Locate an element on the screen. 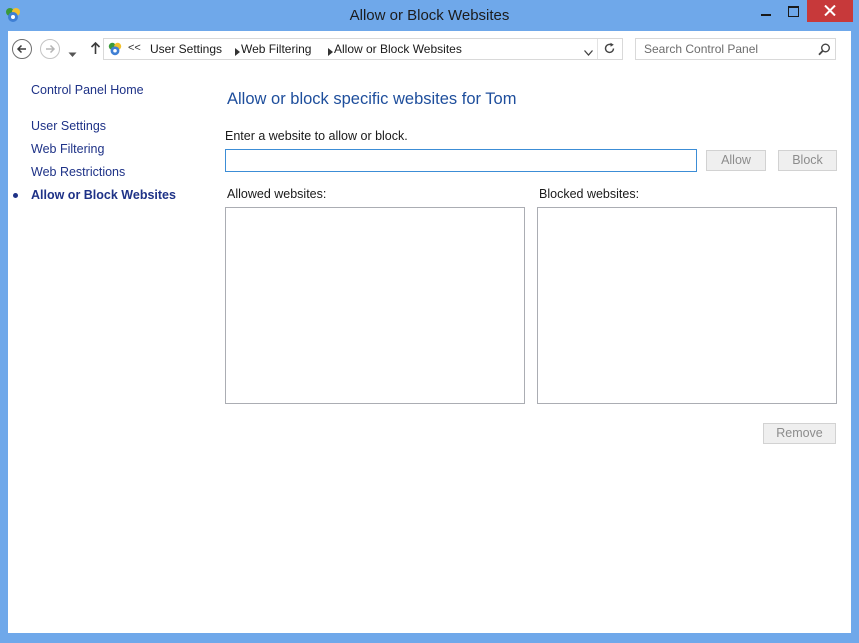 The image size is (859, 643). forward-arrow-icon is located at coordinates (51, 49).